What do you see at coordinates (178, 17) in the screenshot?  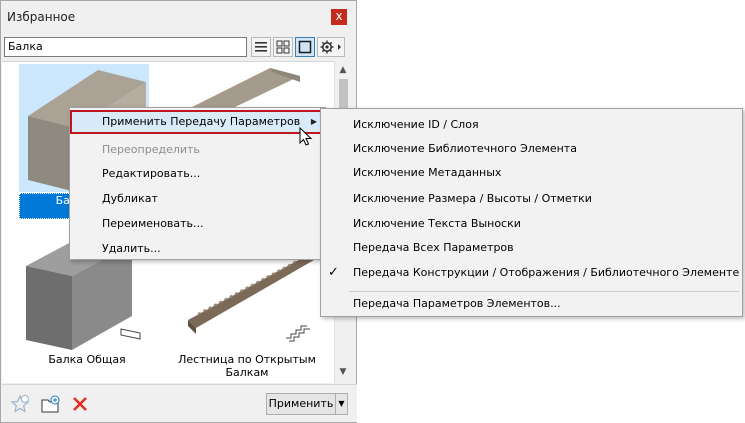 I see `titlebar: Избранное x` at bounding box center [178, 17].